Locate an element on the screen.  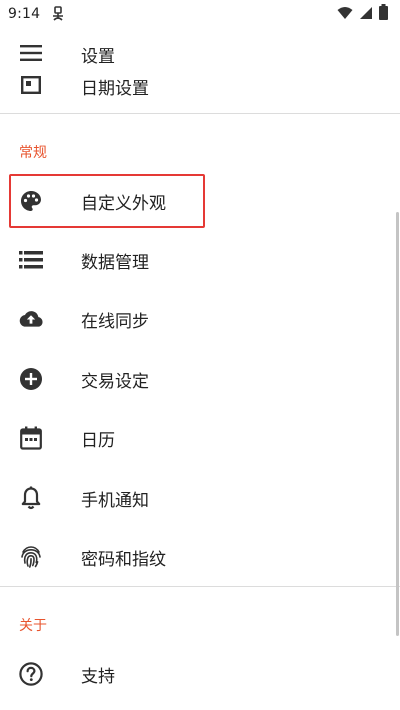
status-indicators is located at coordinates (362, 14).